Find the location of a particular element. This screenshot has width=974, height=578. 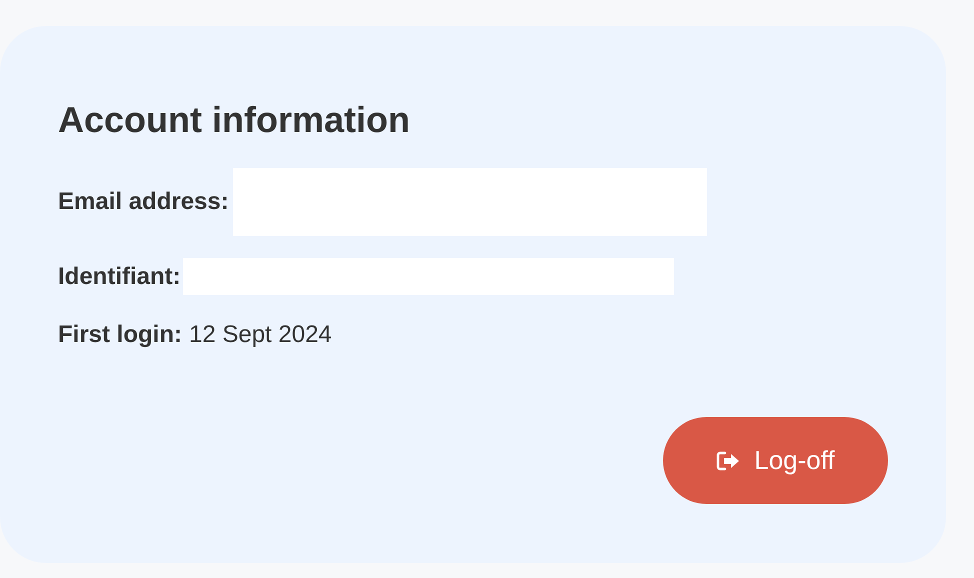

field-label: First login: is located at coordinates (120, 335).